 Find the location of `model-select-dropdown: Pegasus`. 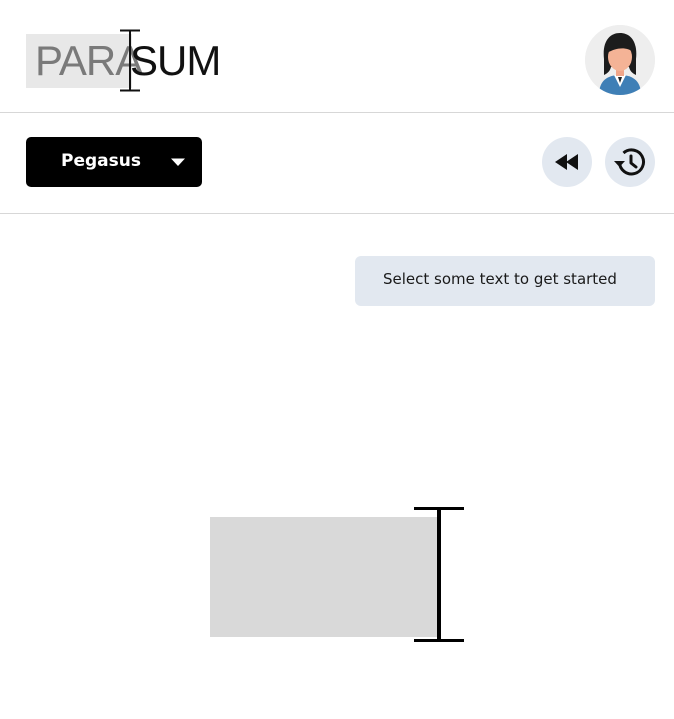

model-select-dropdown: Pegasus is located at coordinates (114, 162).